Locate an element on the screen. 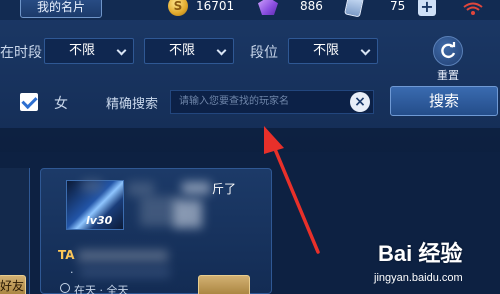  watermark-logo-text: Bai 经验 is located at coordinates (420, 253).